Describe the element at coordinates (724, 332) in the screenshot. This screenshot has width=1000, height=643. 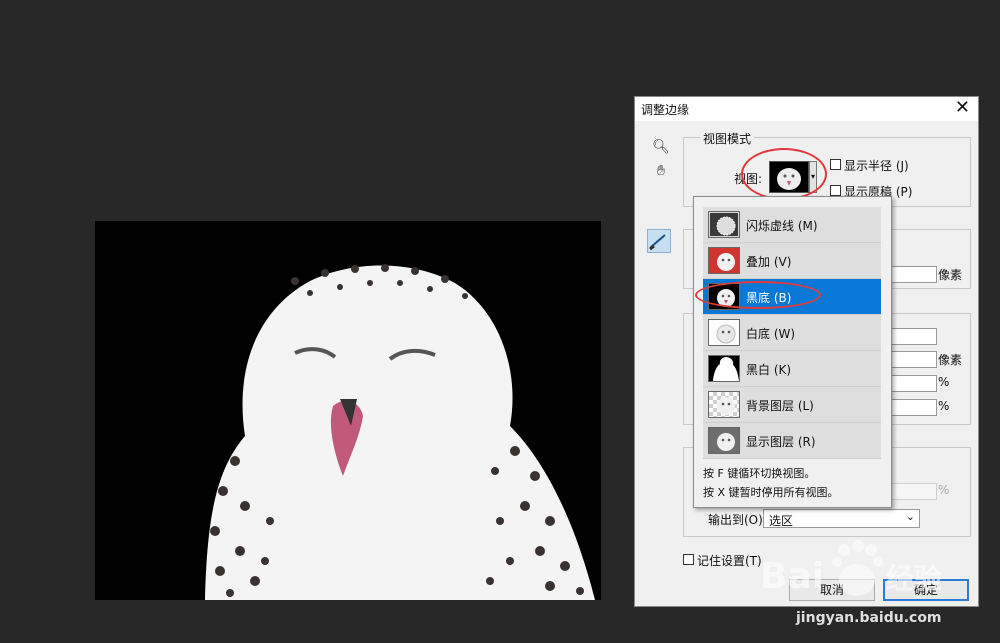
I see `on-white-thumb` at that location.